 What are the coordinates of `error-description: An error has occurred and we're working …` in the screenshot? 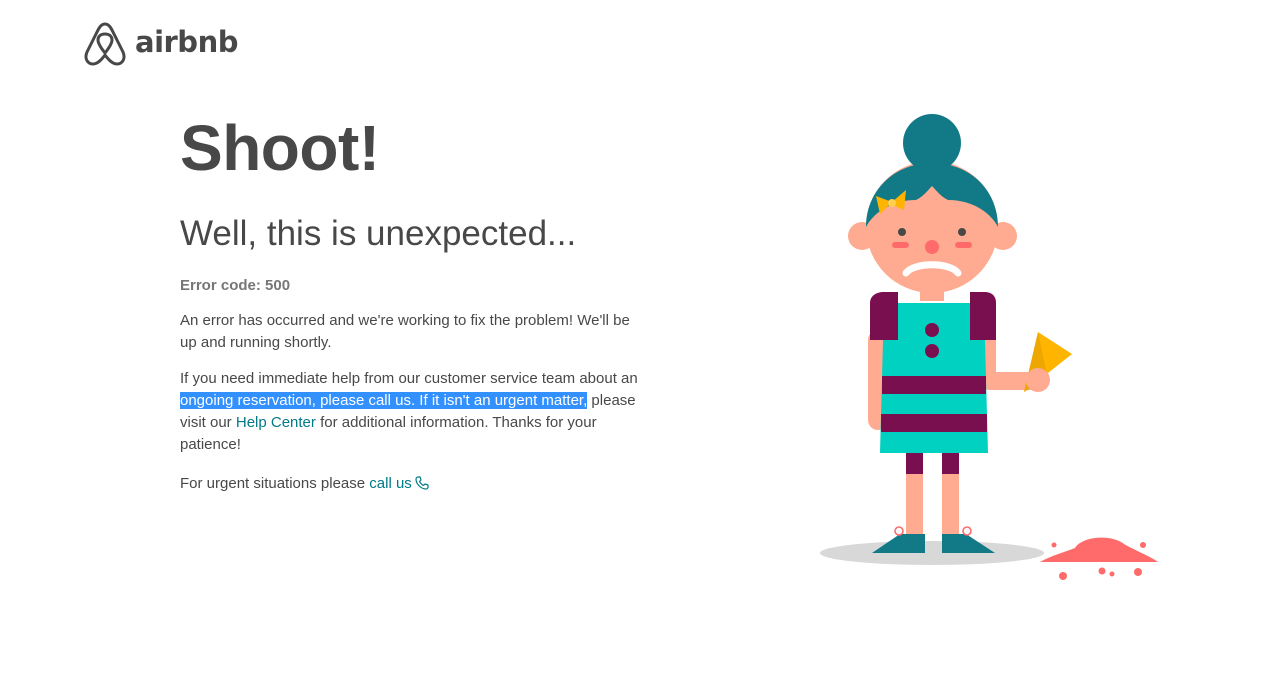 It's located at (405, 331).